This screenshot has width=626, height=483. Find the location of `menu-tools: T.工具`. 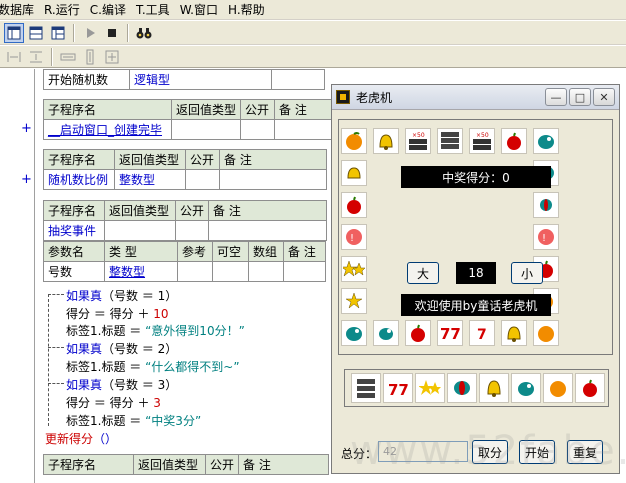

menu-tools: T.工具 is located at coordinates (154, 9).